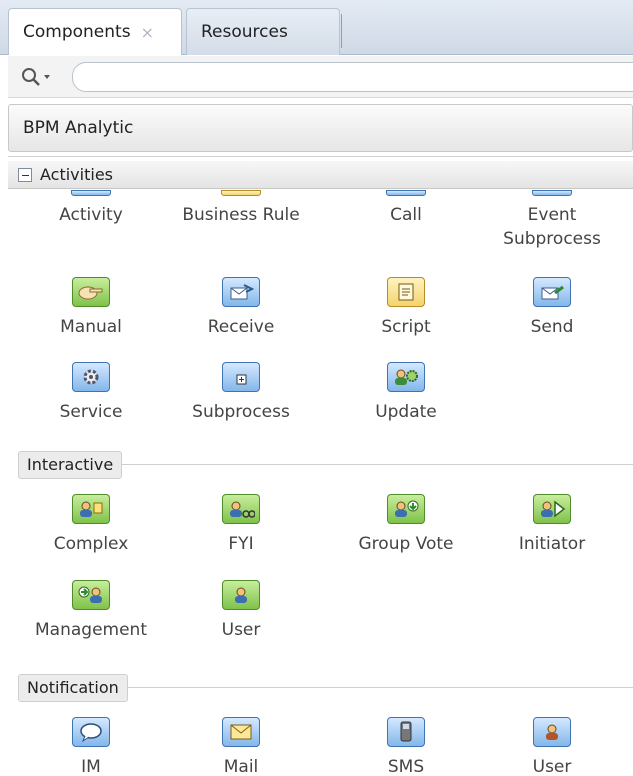 The width and height of the screenshot is (633, 776). I want to click on hand-icon, so click(91, 292).